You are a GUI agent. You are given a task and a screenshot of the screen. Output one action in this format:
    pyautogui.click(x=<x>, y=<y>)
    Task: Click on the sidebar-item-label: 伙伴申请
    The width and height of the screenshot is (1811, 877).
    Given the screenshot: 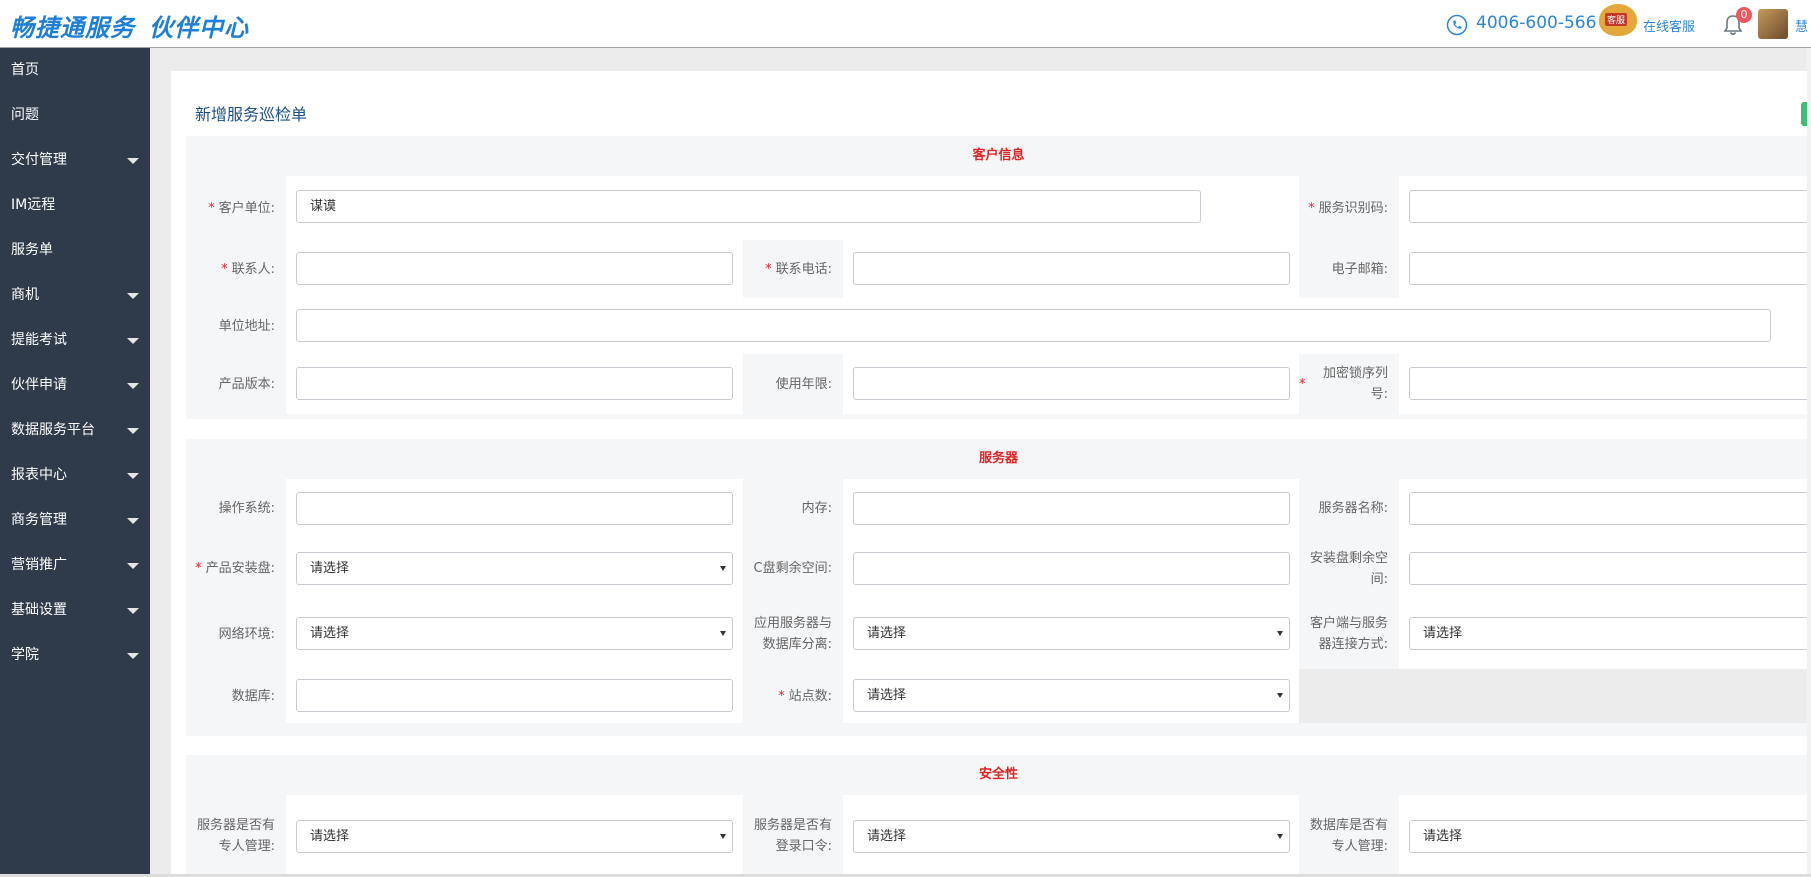 What is the action you would take?
    pyautogui.click(x=39, y=385)
    